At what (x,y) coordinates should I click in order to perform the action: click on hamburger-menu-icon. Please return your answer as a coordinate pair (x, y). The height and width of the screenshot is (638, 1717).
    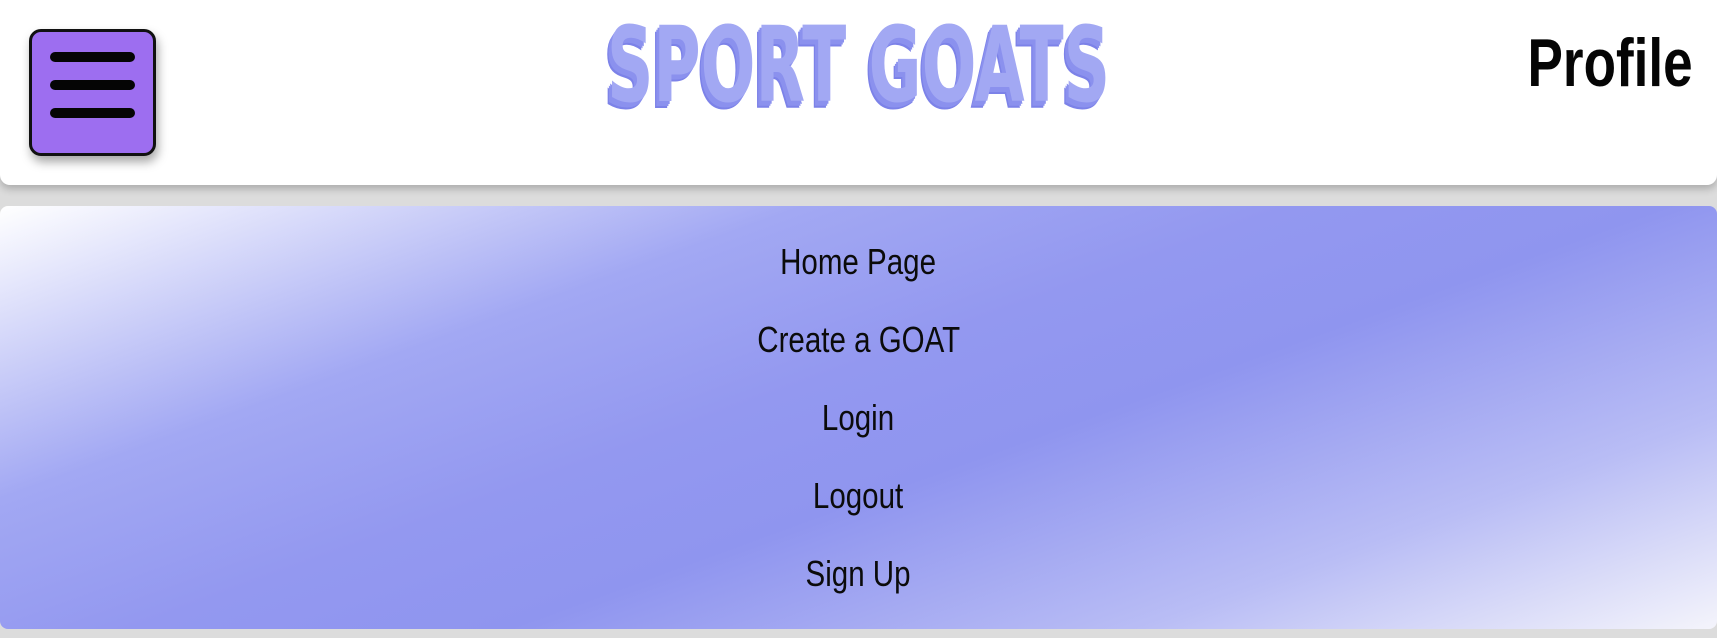
    Looking at the image, I should click on (92, 57).